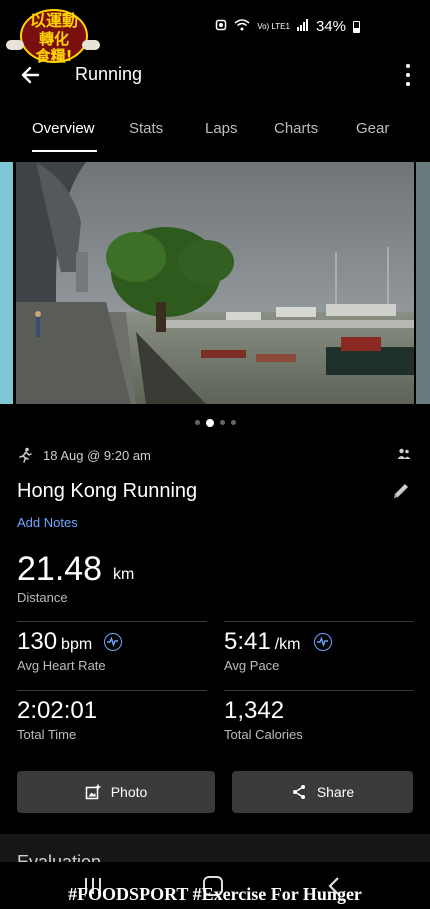 The height and width of the screenshot is (909, 430). What do you see at coordinates (330, 26) in the screenshot?
I see `battery-percent: 34%` at bounding box center [330, 26].